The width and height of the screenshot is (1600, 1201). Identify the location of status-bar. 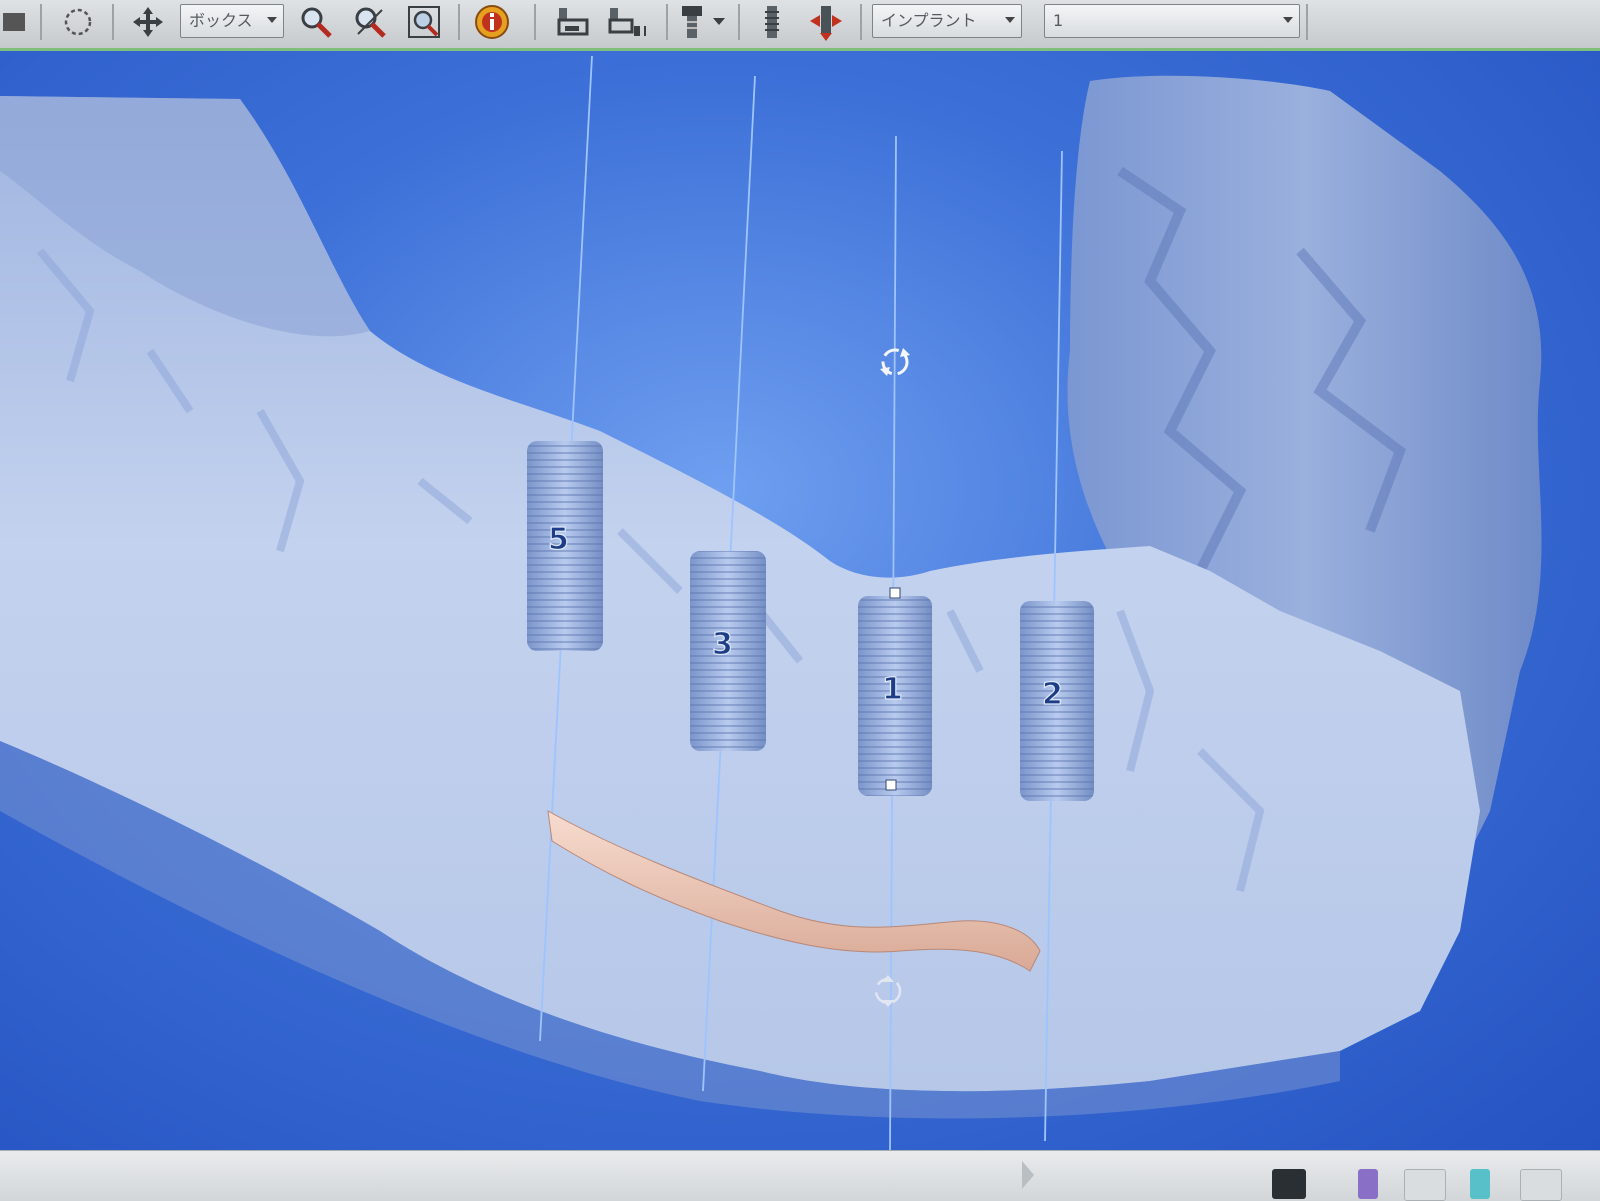
(800, 1175).